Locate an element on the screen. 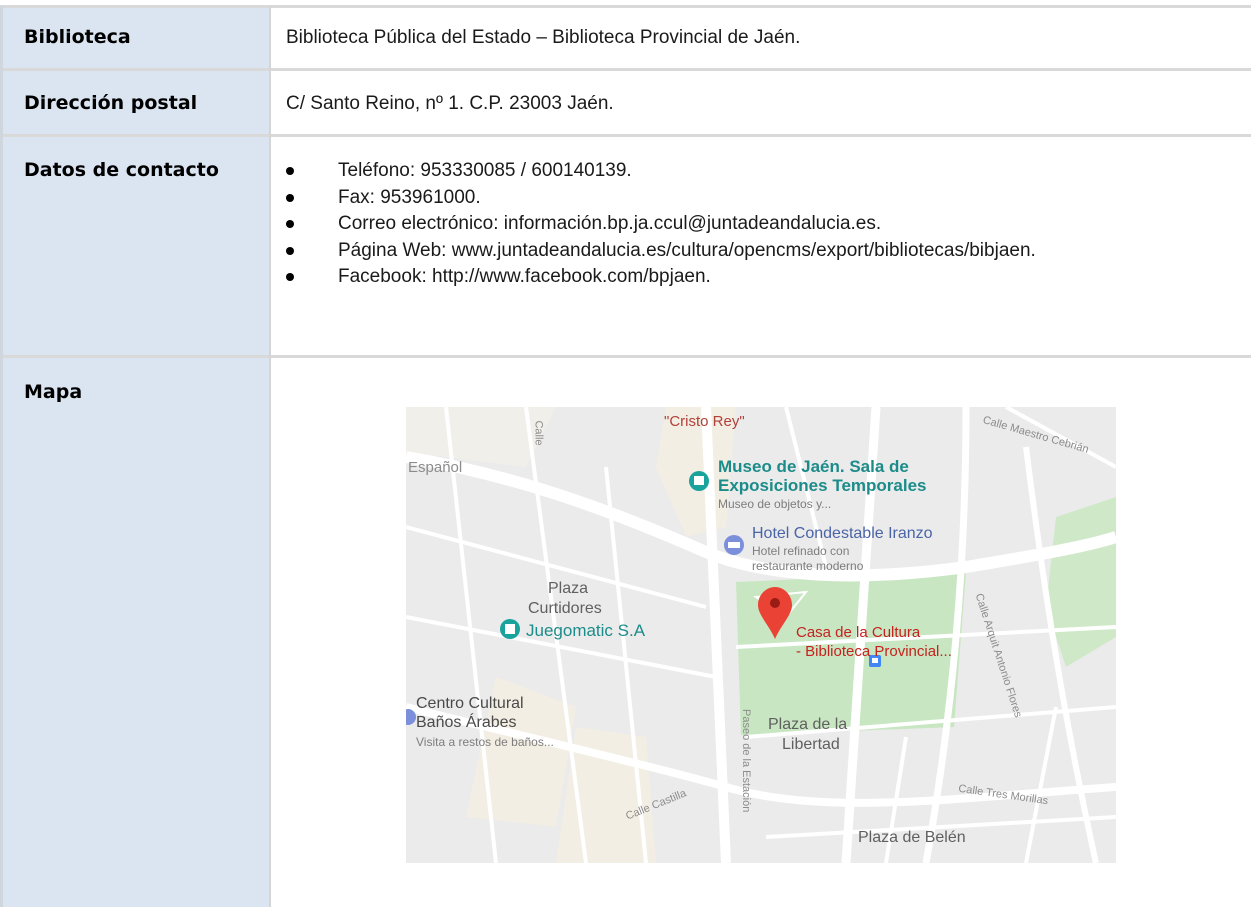 The width and height of the screenshot is (1251, 907). map-poi-museo: Museo de Jaén. Sala de is located at coordinates (813, 466).